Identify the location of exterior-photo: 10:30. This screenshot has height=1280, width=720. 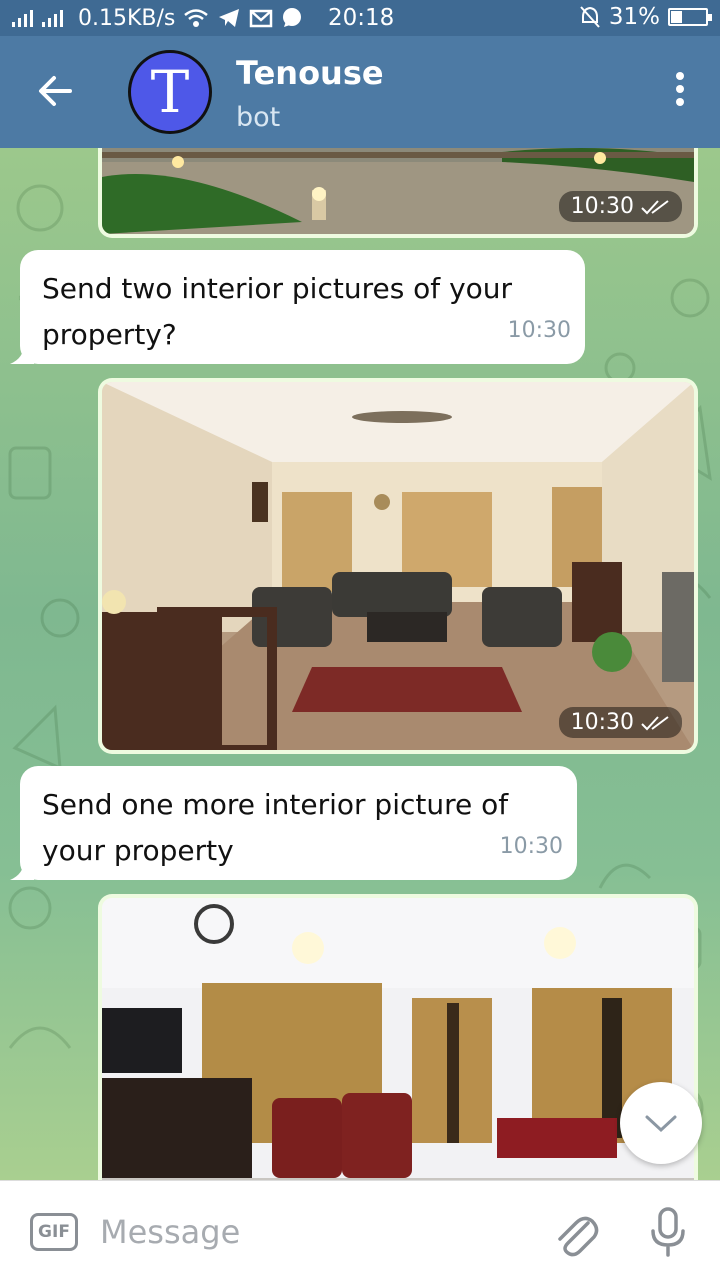
(398, 191).